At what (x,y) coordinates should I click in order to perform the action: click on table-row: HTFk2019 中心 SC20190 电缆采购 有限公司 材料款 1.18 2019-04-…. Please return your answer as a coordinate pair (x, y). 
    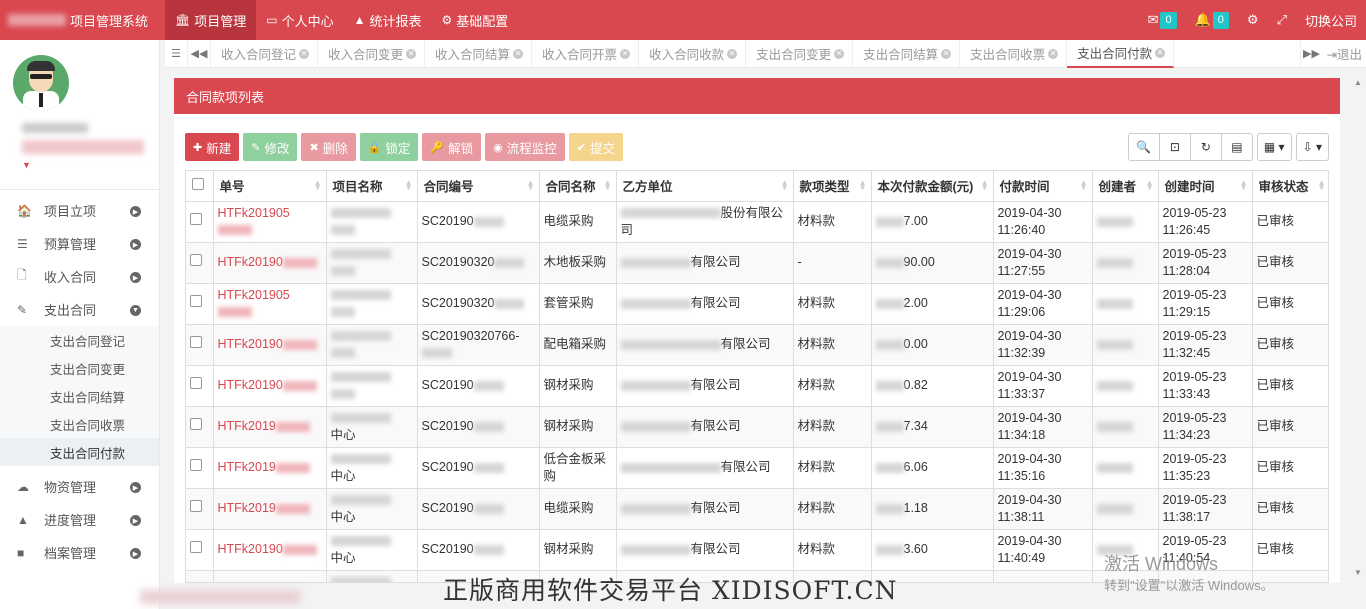
    Looking at the image, I should click on (757, 509).